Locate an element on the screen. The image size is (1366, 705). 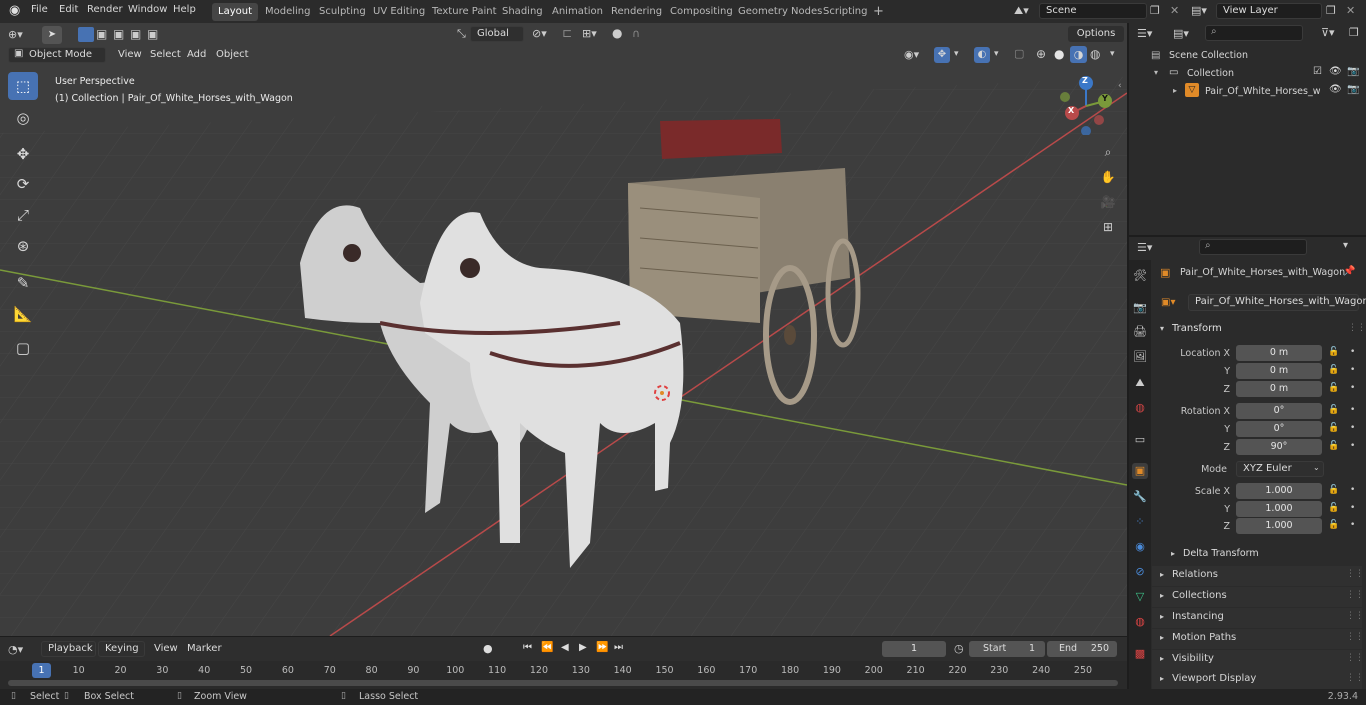
view-layer-tab-icon: 🖼 is located at coordinates (1140, 357).